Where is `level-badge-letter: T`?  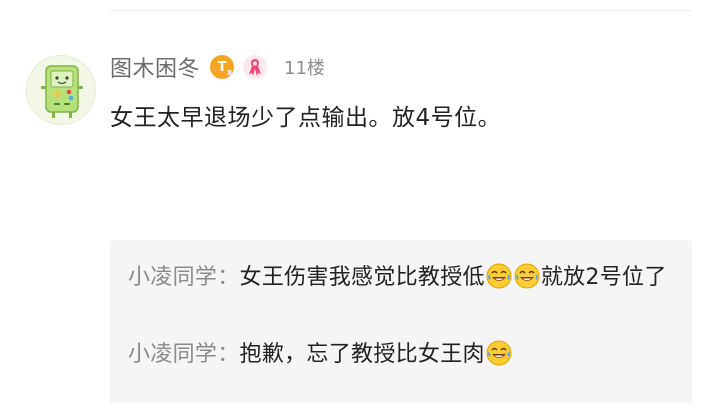 level-badge-letter: T is located at coordinates (222, 67).